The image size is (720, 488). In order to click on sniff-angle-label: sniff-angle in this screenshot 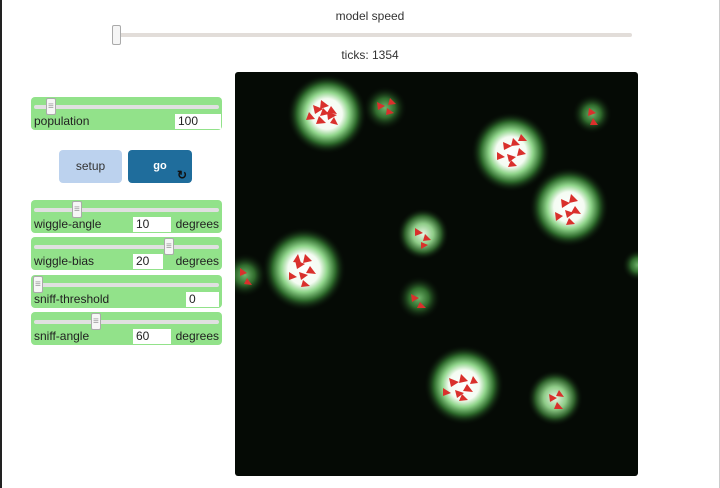, I will do `click(62, 336)`.